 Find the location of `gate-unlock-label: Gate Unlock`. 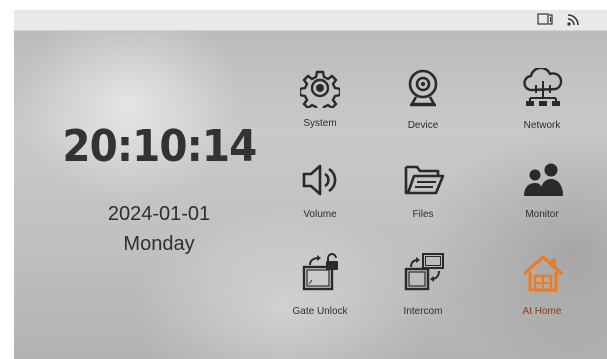

gate-unlock-label: Gate Unlock is located at coordinates (320, 311).